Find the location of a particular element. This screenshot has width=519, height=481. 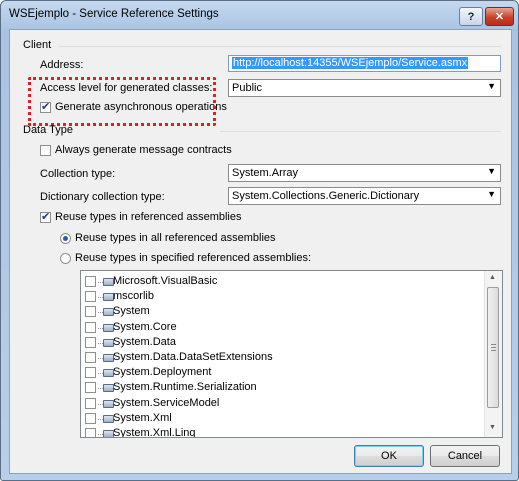

address-label: Address: is located at coordinates (62, 65).